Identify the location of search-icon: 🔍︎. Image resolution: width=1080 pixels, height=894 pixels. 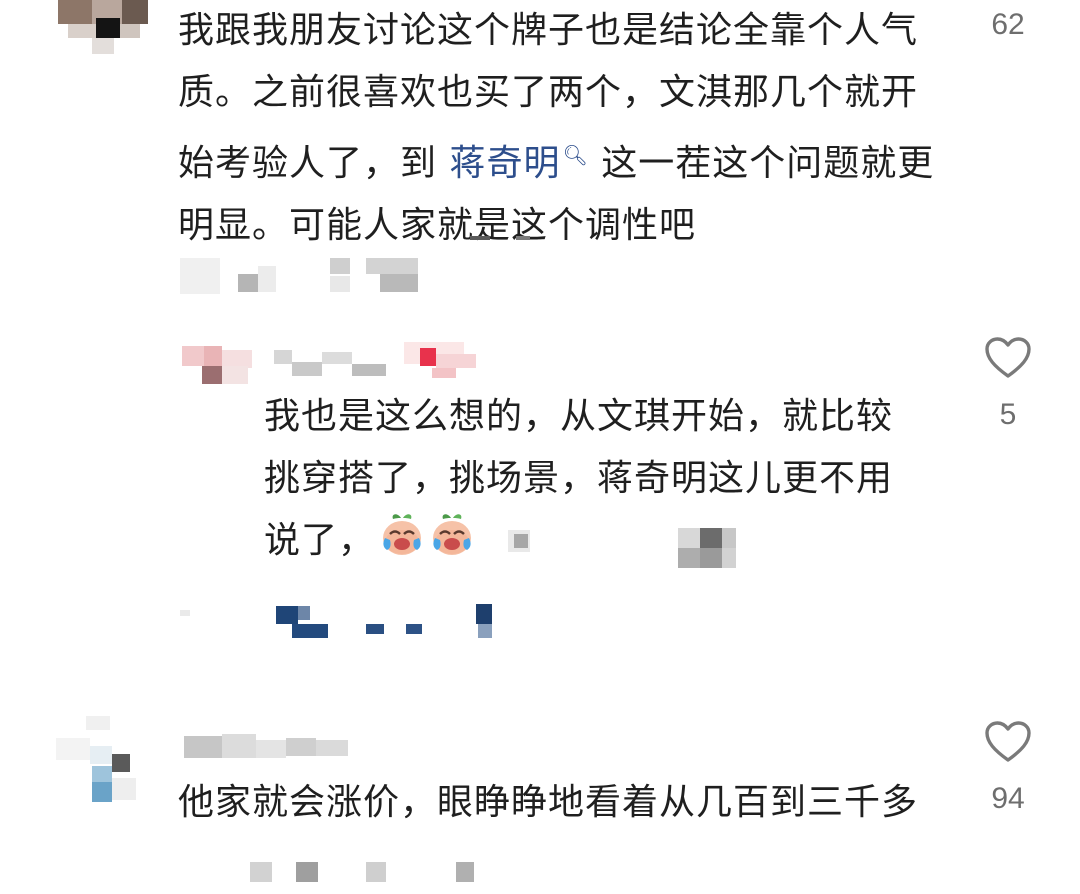
(575, 155).